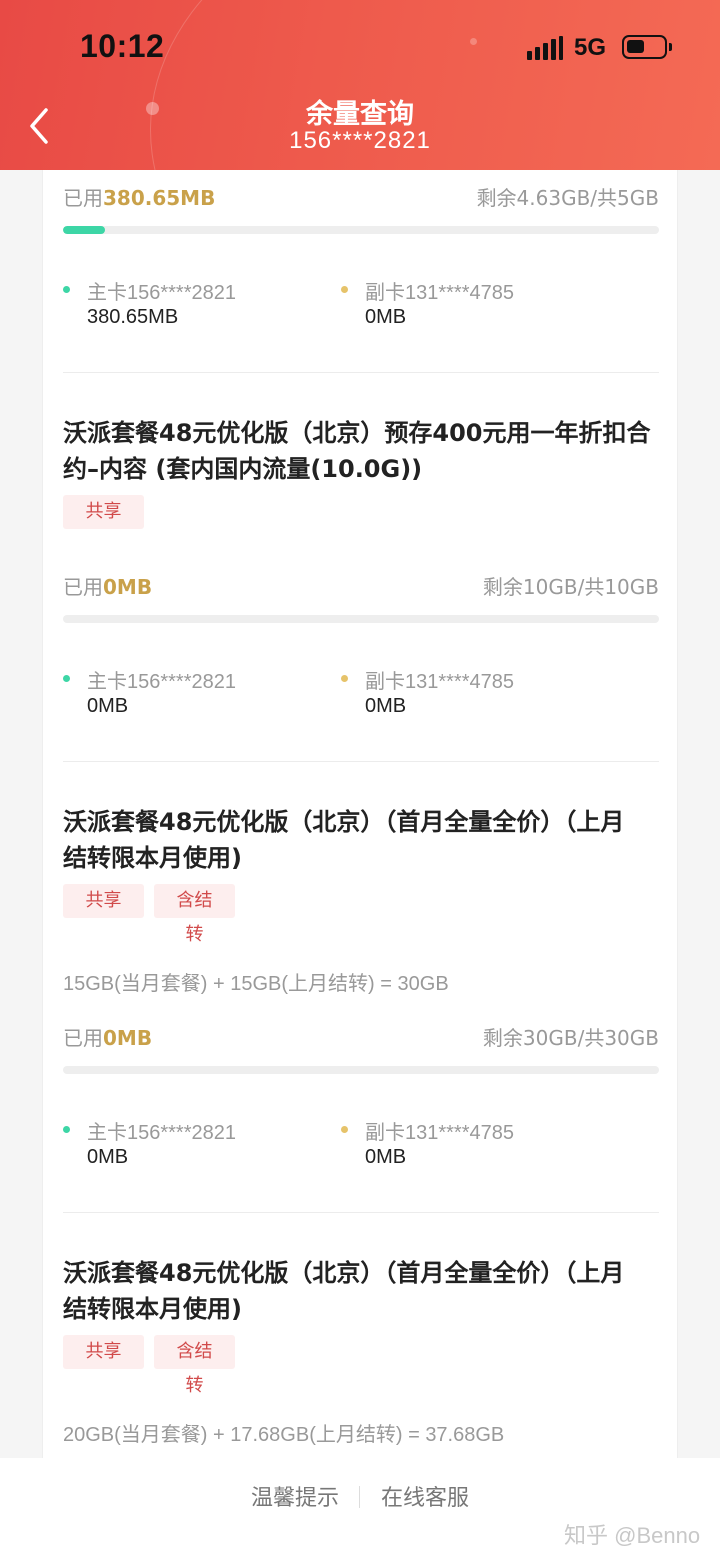  What do you see at coordinates (473, 41) in the screenshot?
I see `header-decoration-dot-small` at bounding box center [473, 41].